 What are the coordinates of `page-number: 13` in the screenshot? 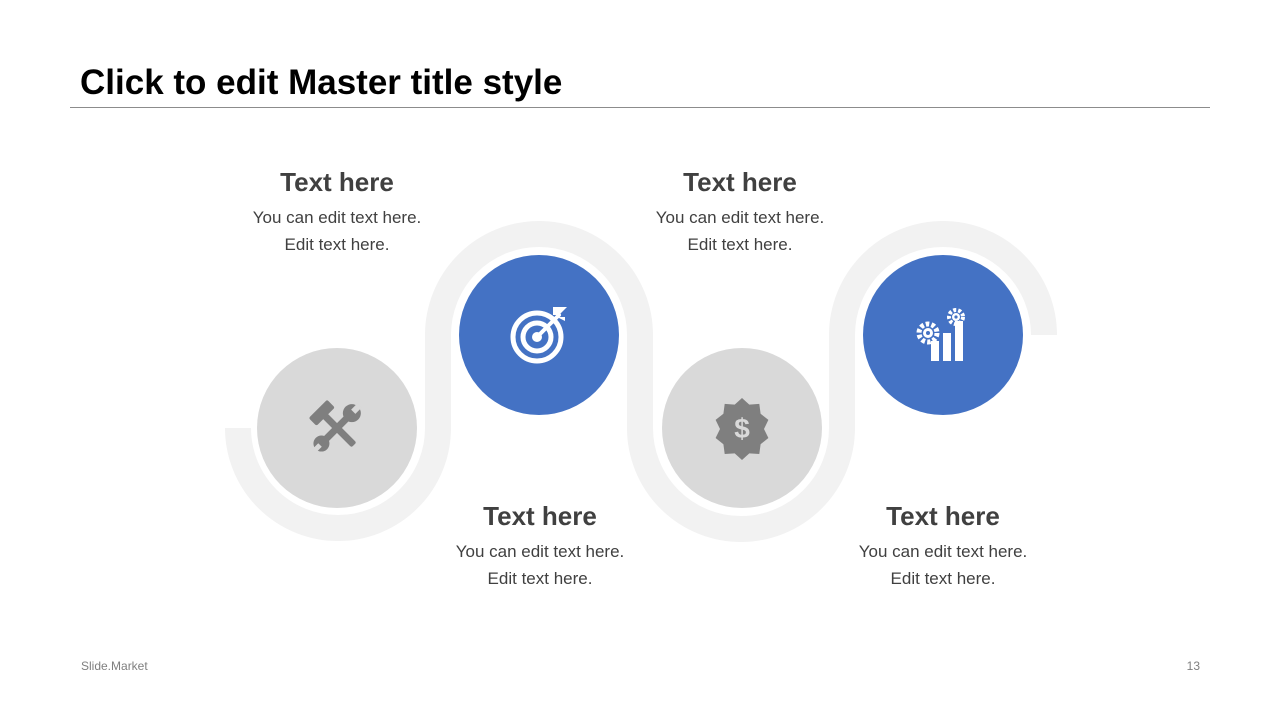 It's located at (1193, 666).